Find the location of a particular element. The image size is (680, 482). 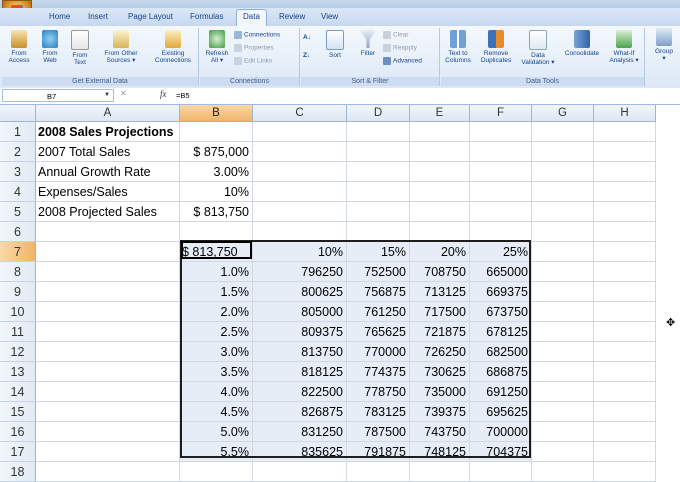

row-header-7: 7 is located at coordinates (18, 252).